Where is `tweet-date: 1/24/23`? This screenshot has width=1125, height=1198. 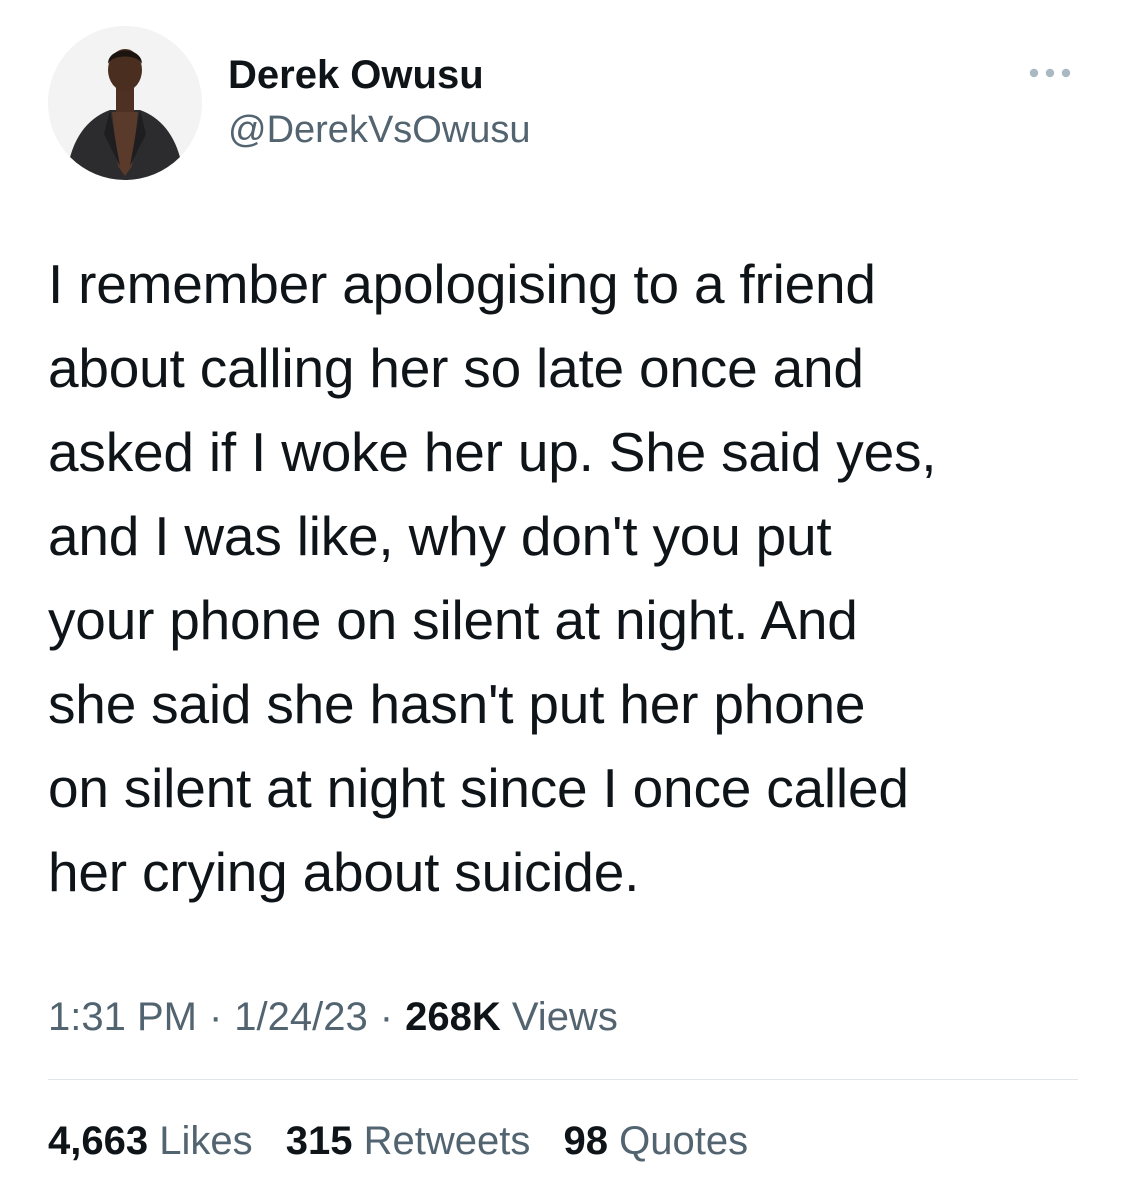
tweet-date: 1/24/23 is located at coordinates (300, 1017).